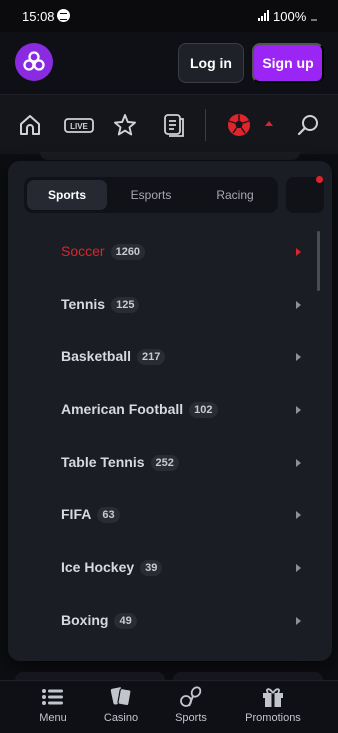 Image resolution: width=338 pixels, height=733 pixels. What do you see at coordinates (139, 409) in the screenshot?
I see `sport-name: American Football 102` at bounding box center [139, 409].